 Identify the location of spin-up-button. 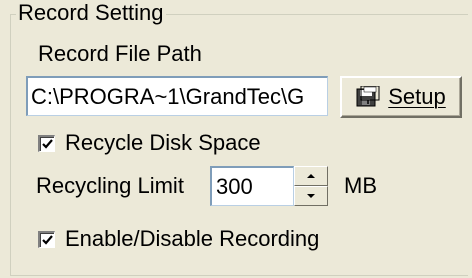
(311, 176).